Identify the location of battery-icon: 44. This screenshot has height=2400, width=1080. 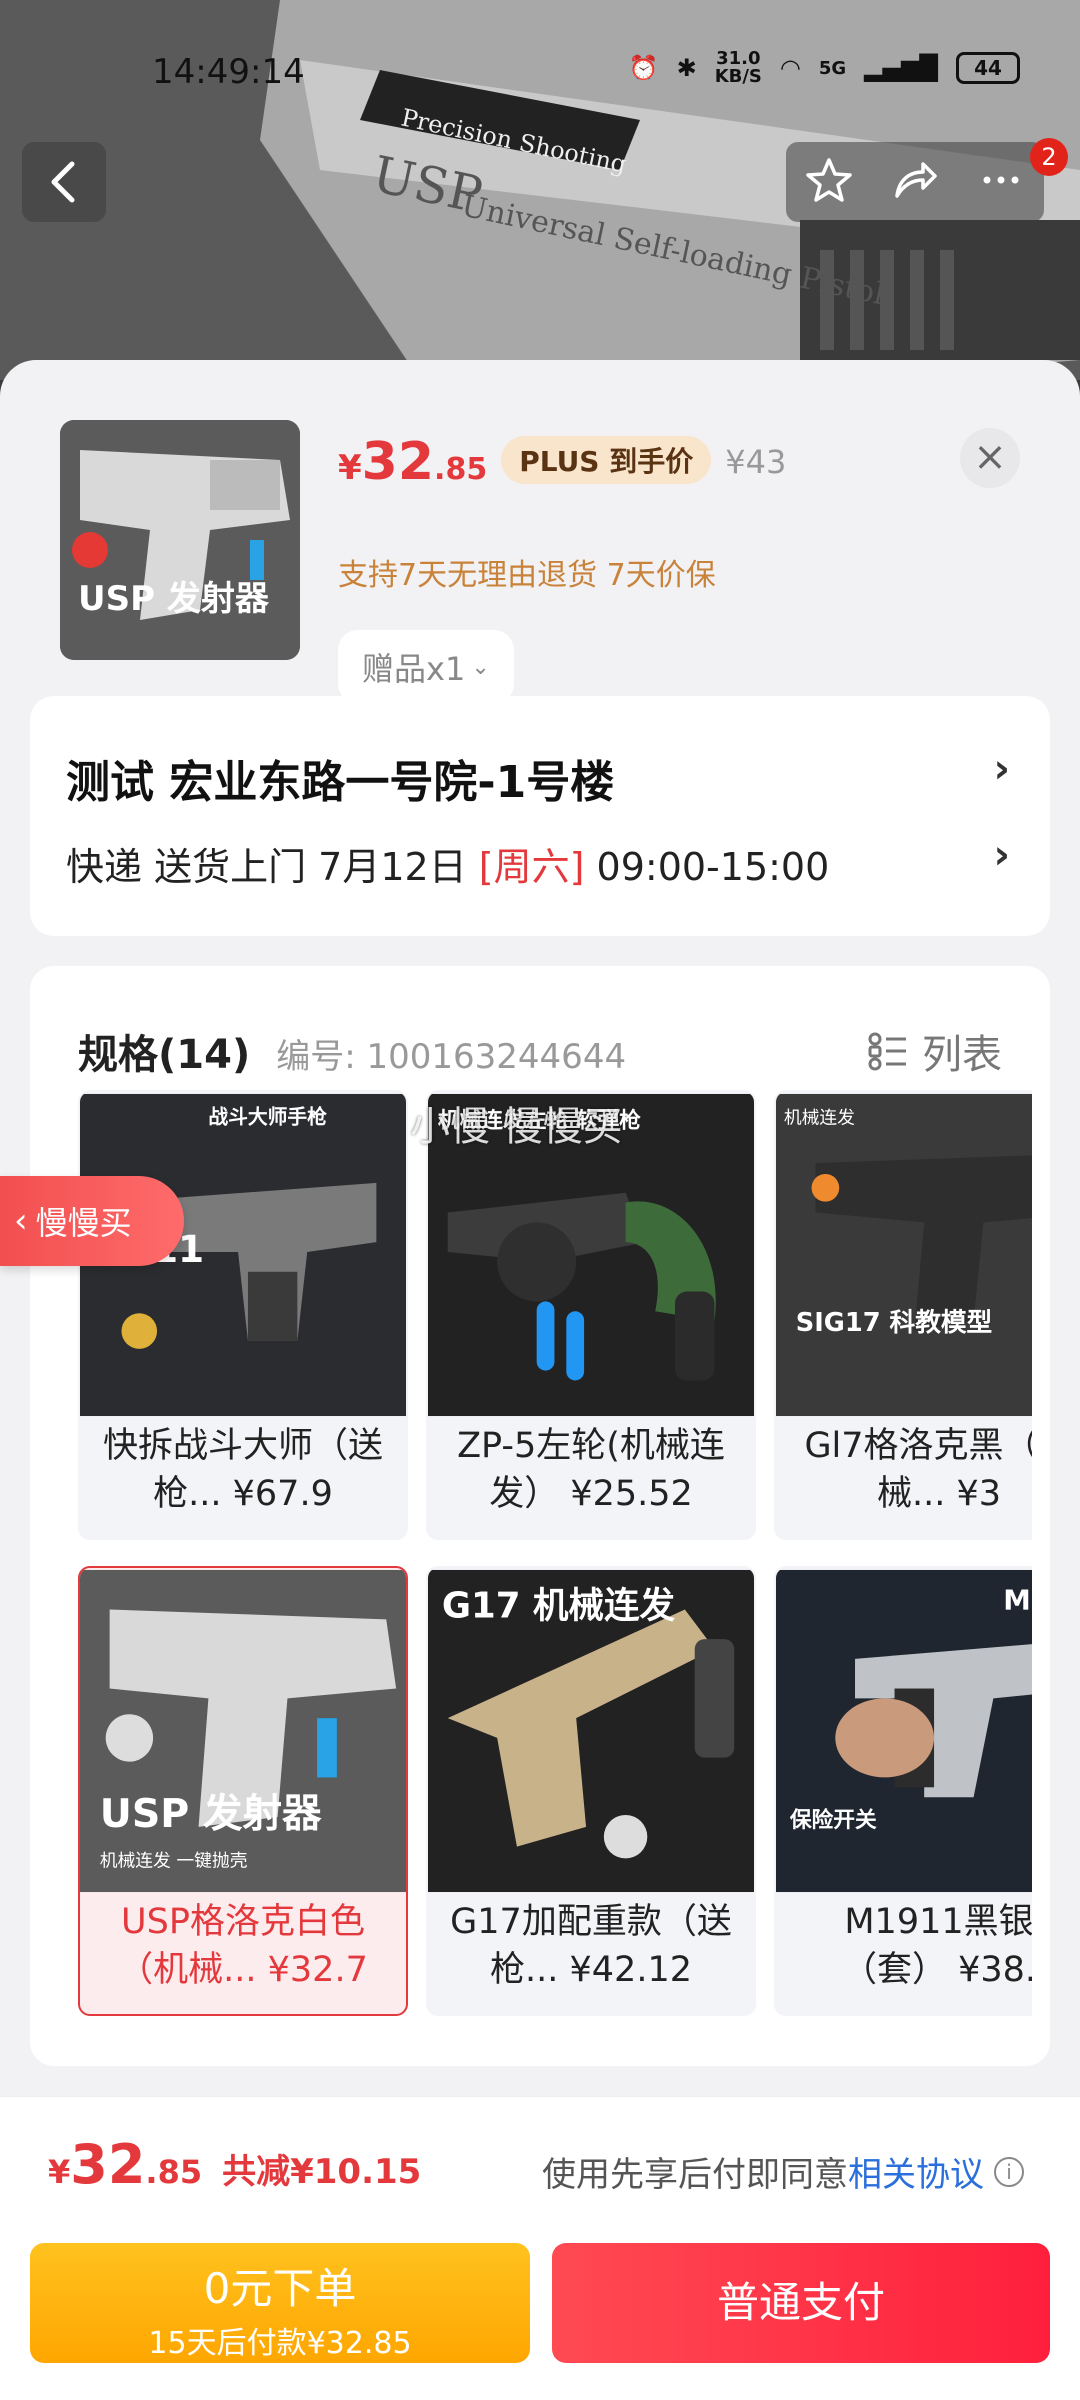
(988, 68).